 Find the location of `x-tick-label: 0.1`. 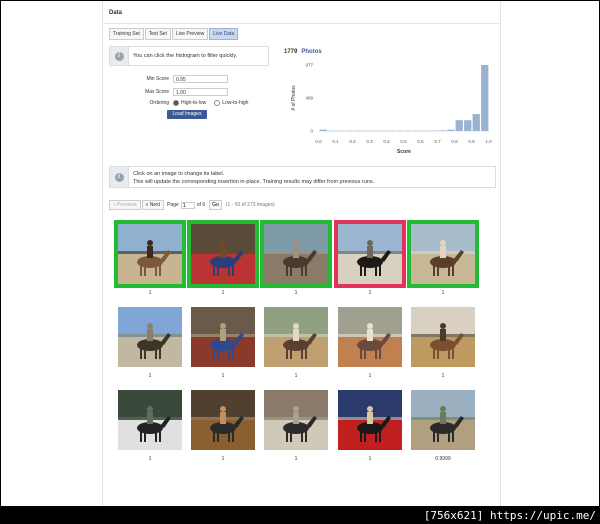

x-tick-label: 0.1 is located at coordinates (335, 141).